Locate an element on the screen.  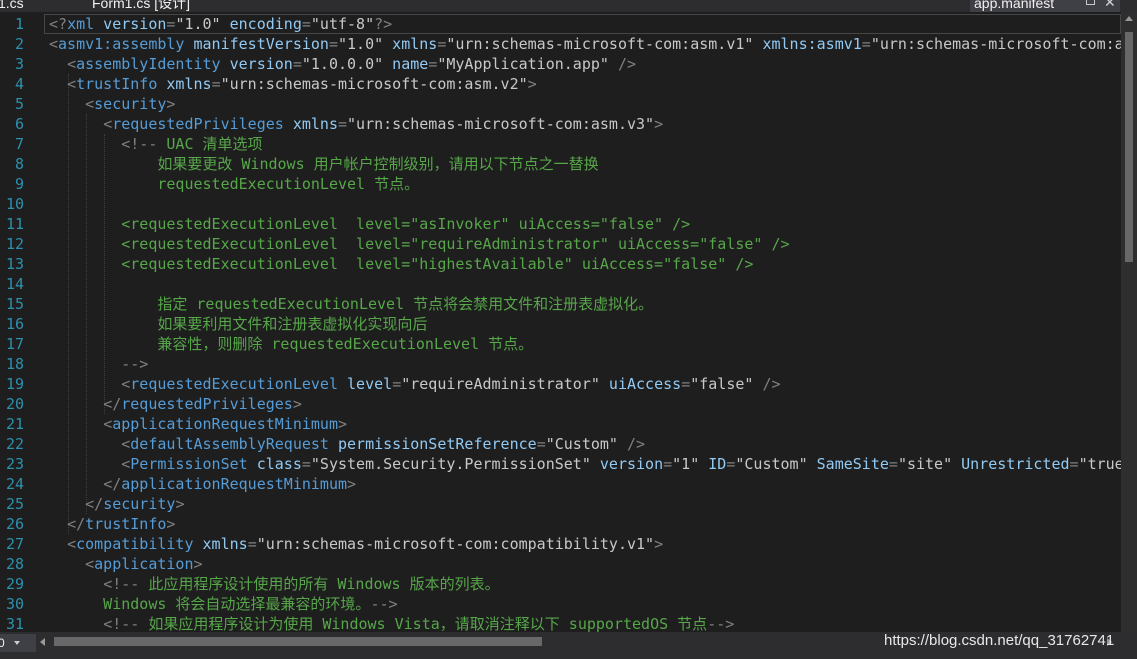
code-token: application is located at coordinates (144, 564).